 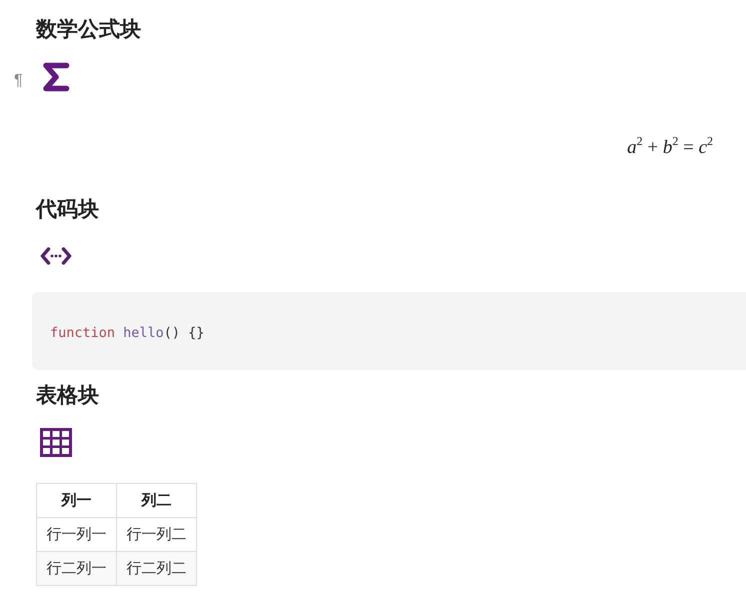 I want to click on code-icon, so click(x=56, y=256).